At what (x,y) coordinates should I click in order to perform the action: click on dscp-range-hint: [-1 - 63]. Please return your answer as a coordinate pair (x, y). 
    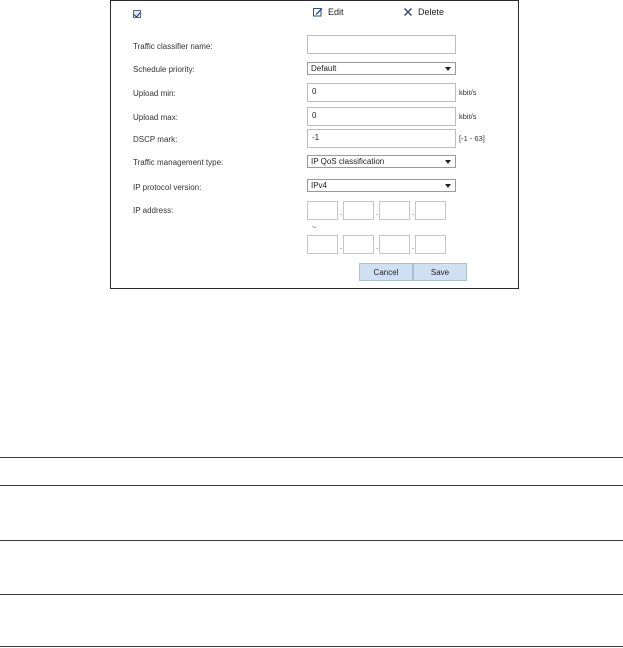
    Looking at the image, I should click on (472, 138).